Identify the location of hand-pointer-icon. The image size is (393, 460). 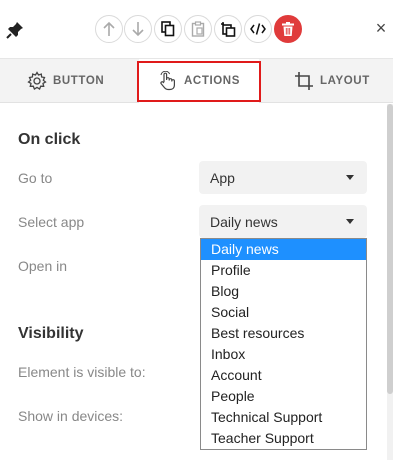
(168, 81).